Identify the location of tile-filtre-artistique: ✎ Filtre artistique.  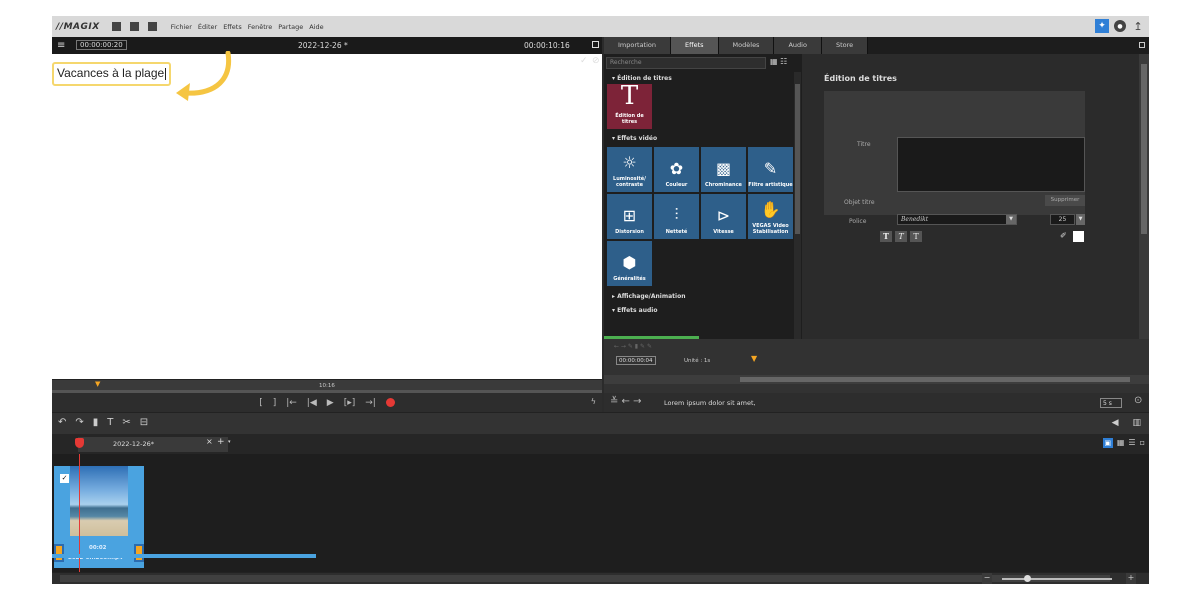
(770, 169).